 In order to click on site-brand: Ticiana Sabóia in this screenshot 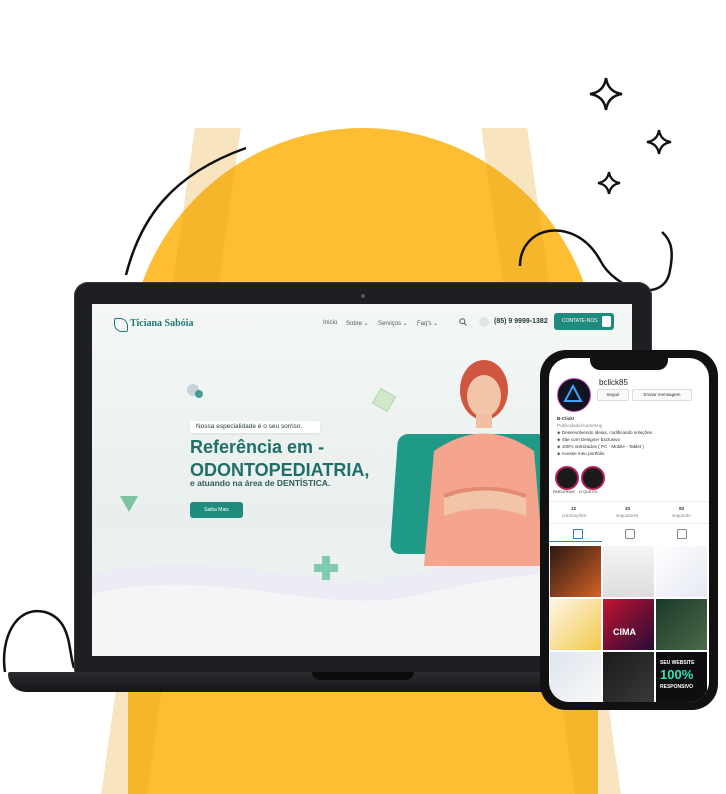, I will do `click(161, 323)`.